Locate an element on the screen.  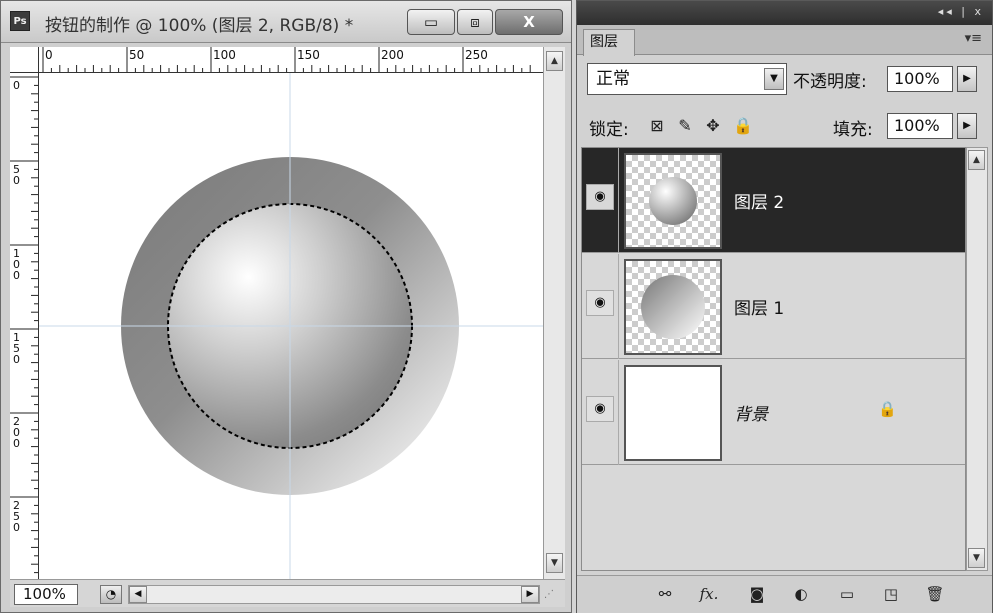
group-icon: ▭ is located at coordinates (847, 594).